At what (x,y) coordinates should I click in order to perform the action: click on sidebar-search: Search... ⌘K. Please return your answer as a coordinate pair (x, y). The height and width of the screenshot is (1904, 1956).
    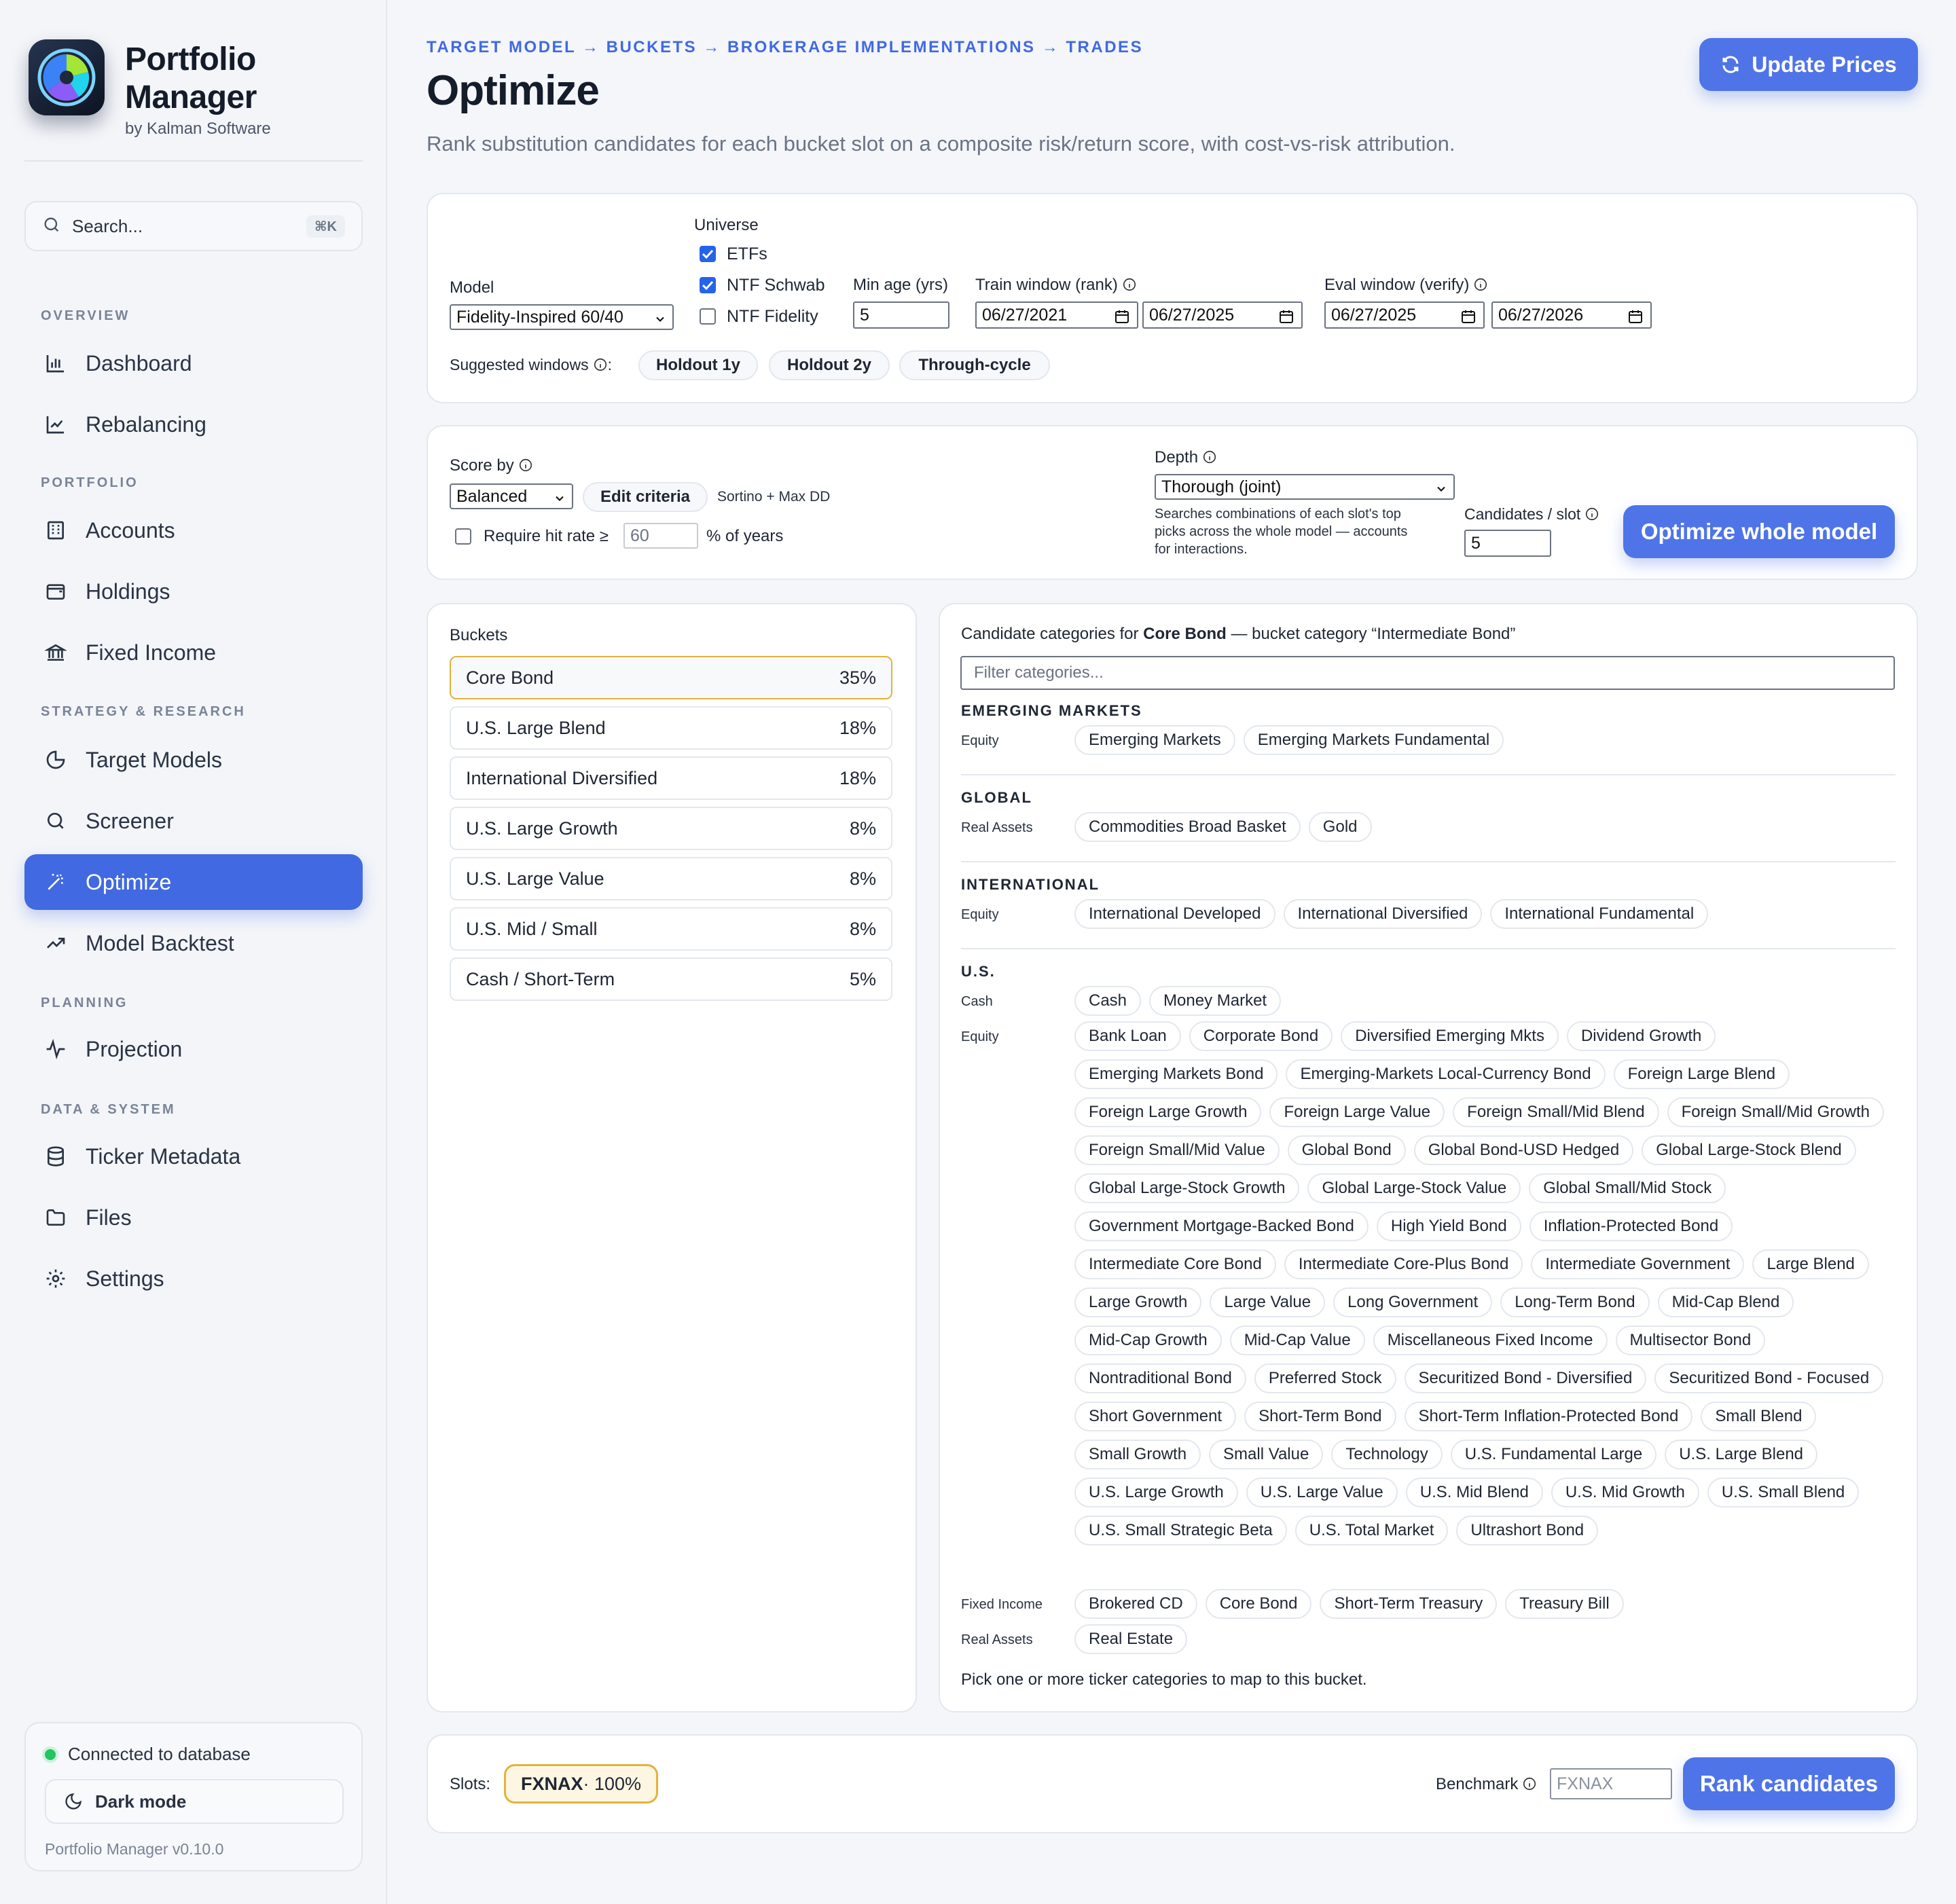
    Looking at the image, I should click on (194, 226).